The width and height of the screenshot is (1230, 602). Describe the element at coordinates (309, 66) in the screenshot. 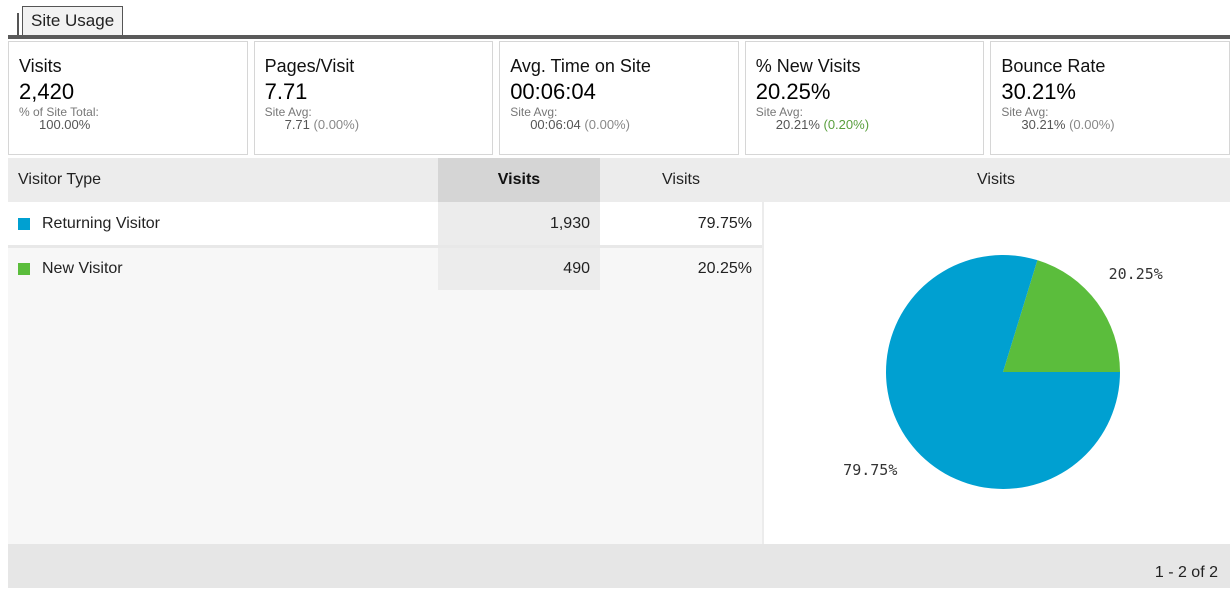

I see `scorecard-label: Pages/Visit` at that location.